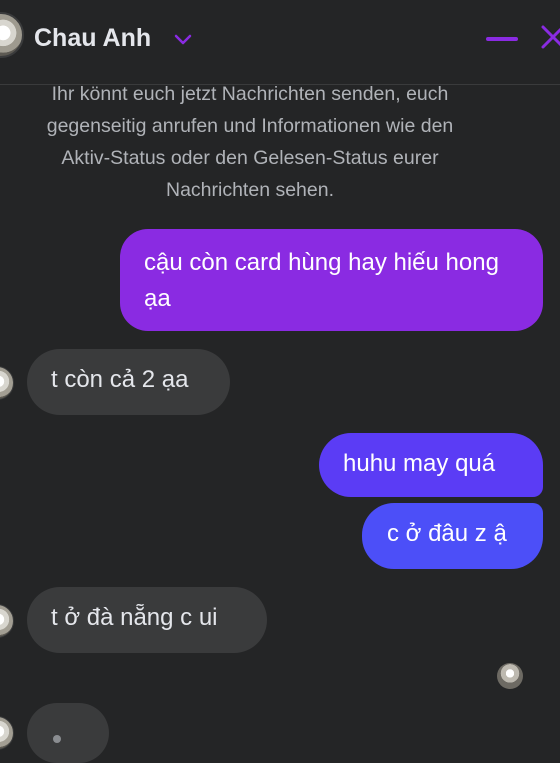  Describe the element at coordinates (68, 733) in the screenshot. I see `typing-indicator` at that location.